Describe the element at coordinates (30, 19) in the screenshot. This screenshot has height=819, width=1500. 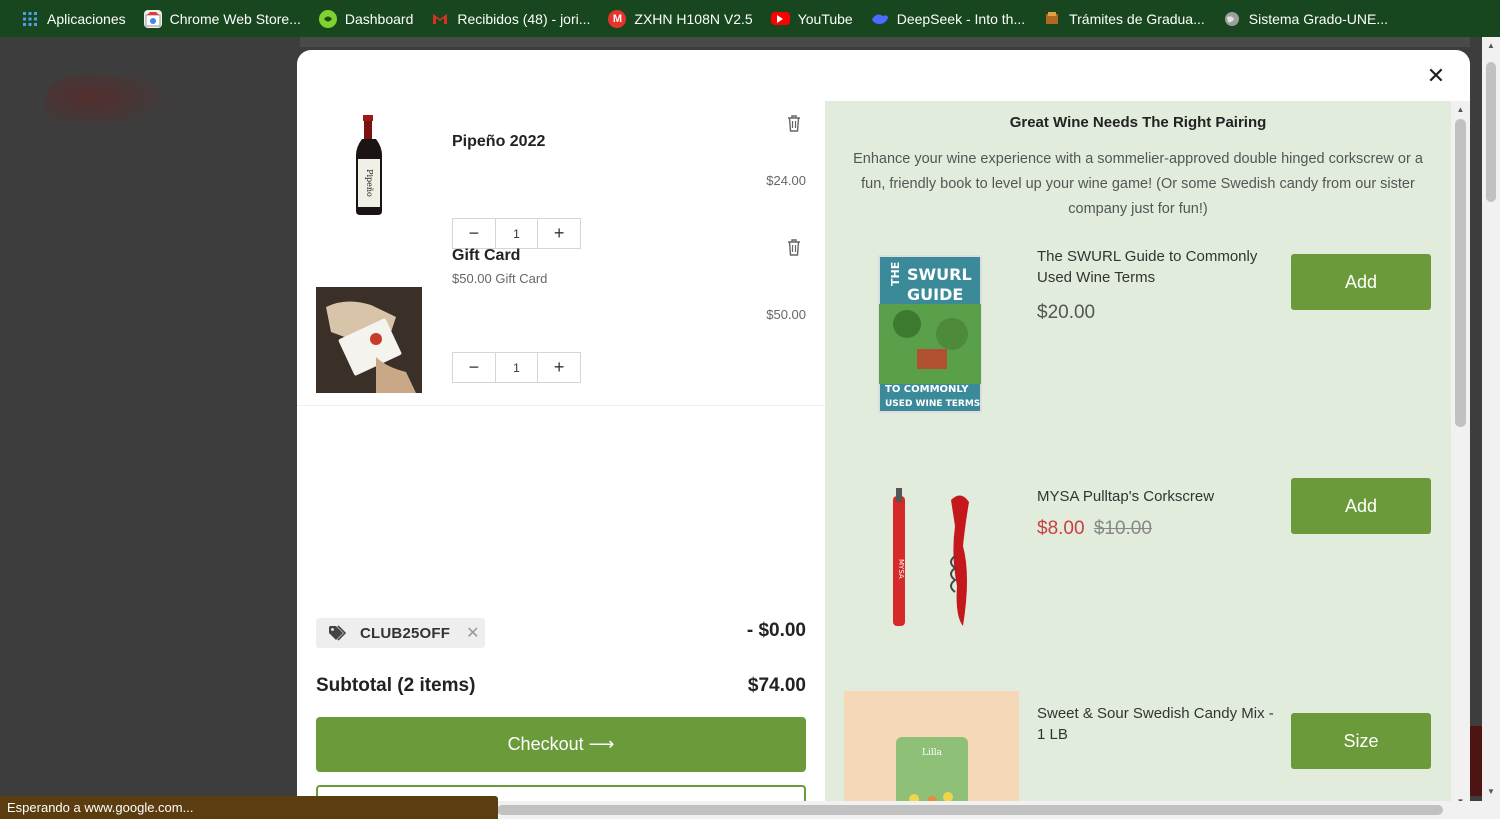
I see `apps-grid-icon` at that location.